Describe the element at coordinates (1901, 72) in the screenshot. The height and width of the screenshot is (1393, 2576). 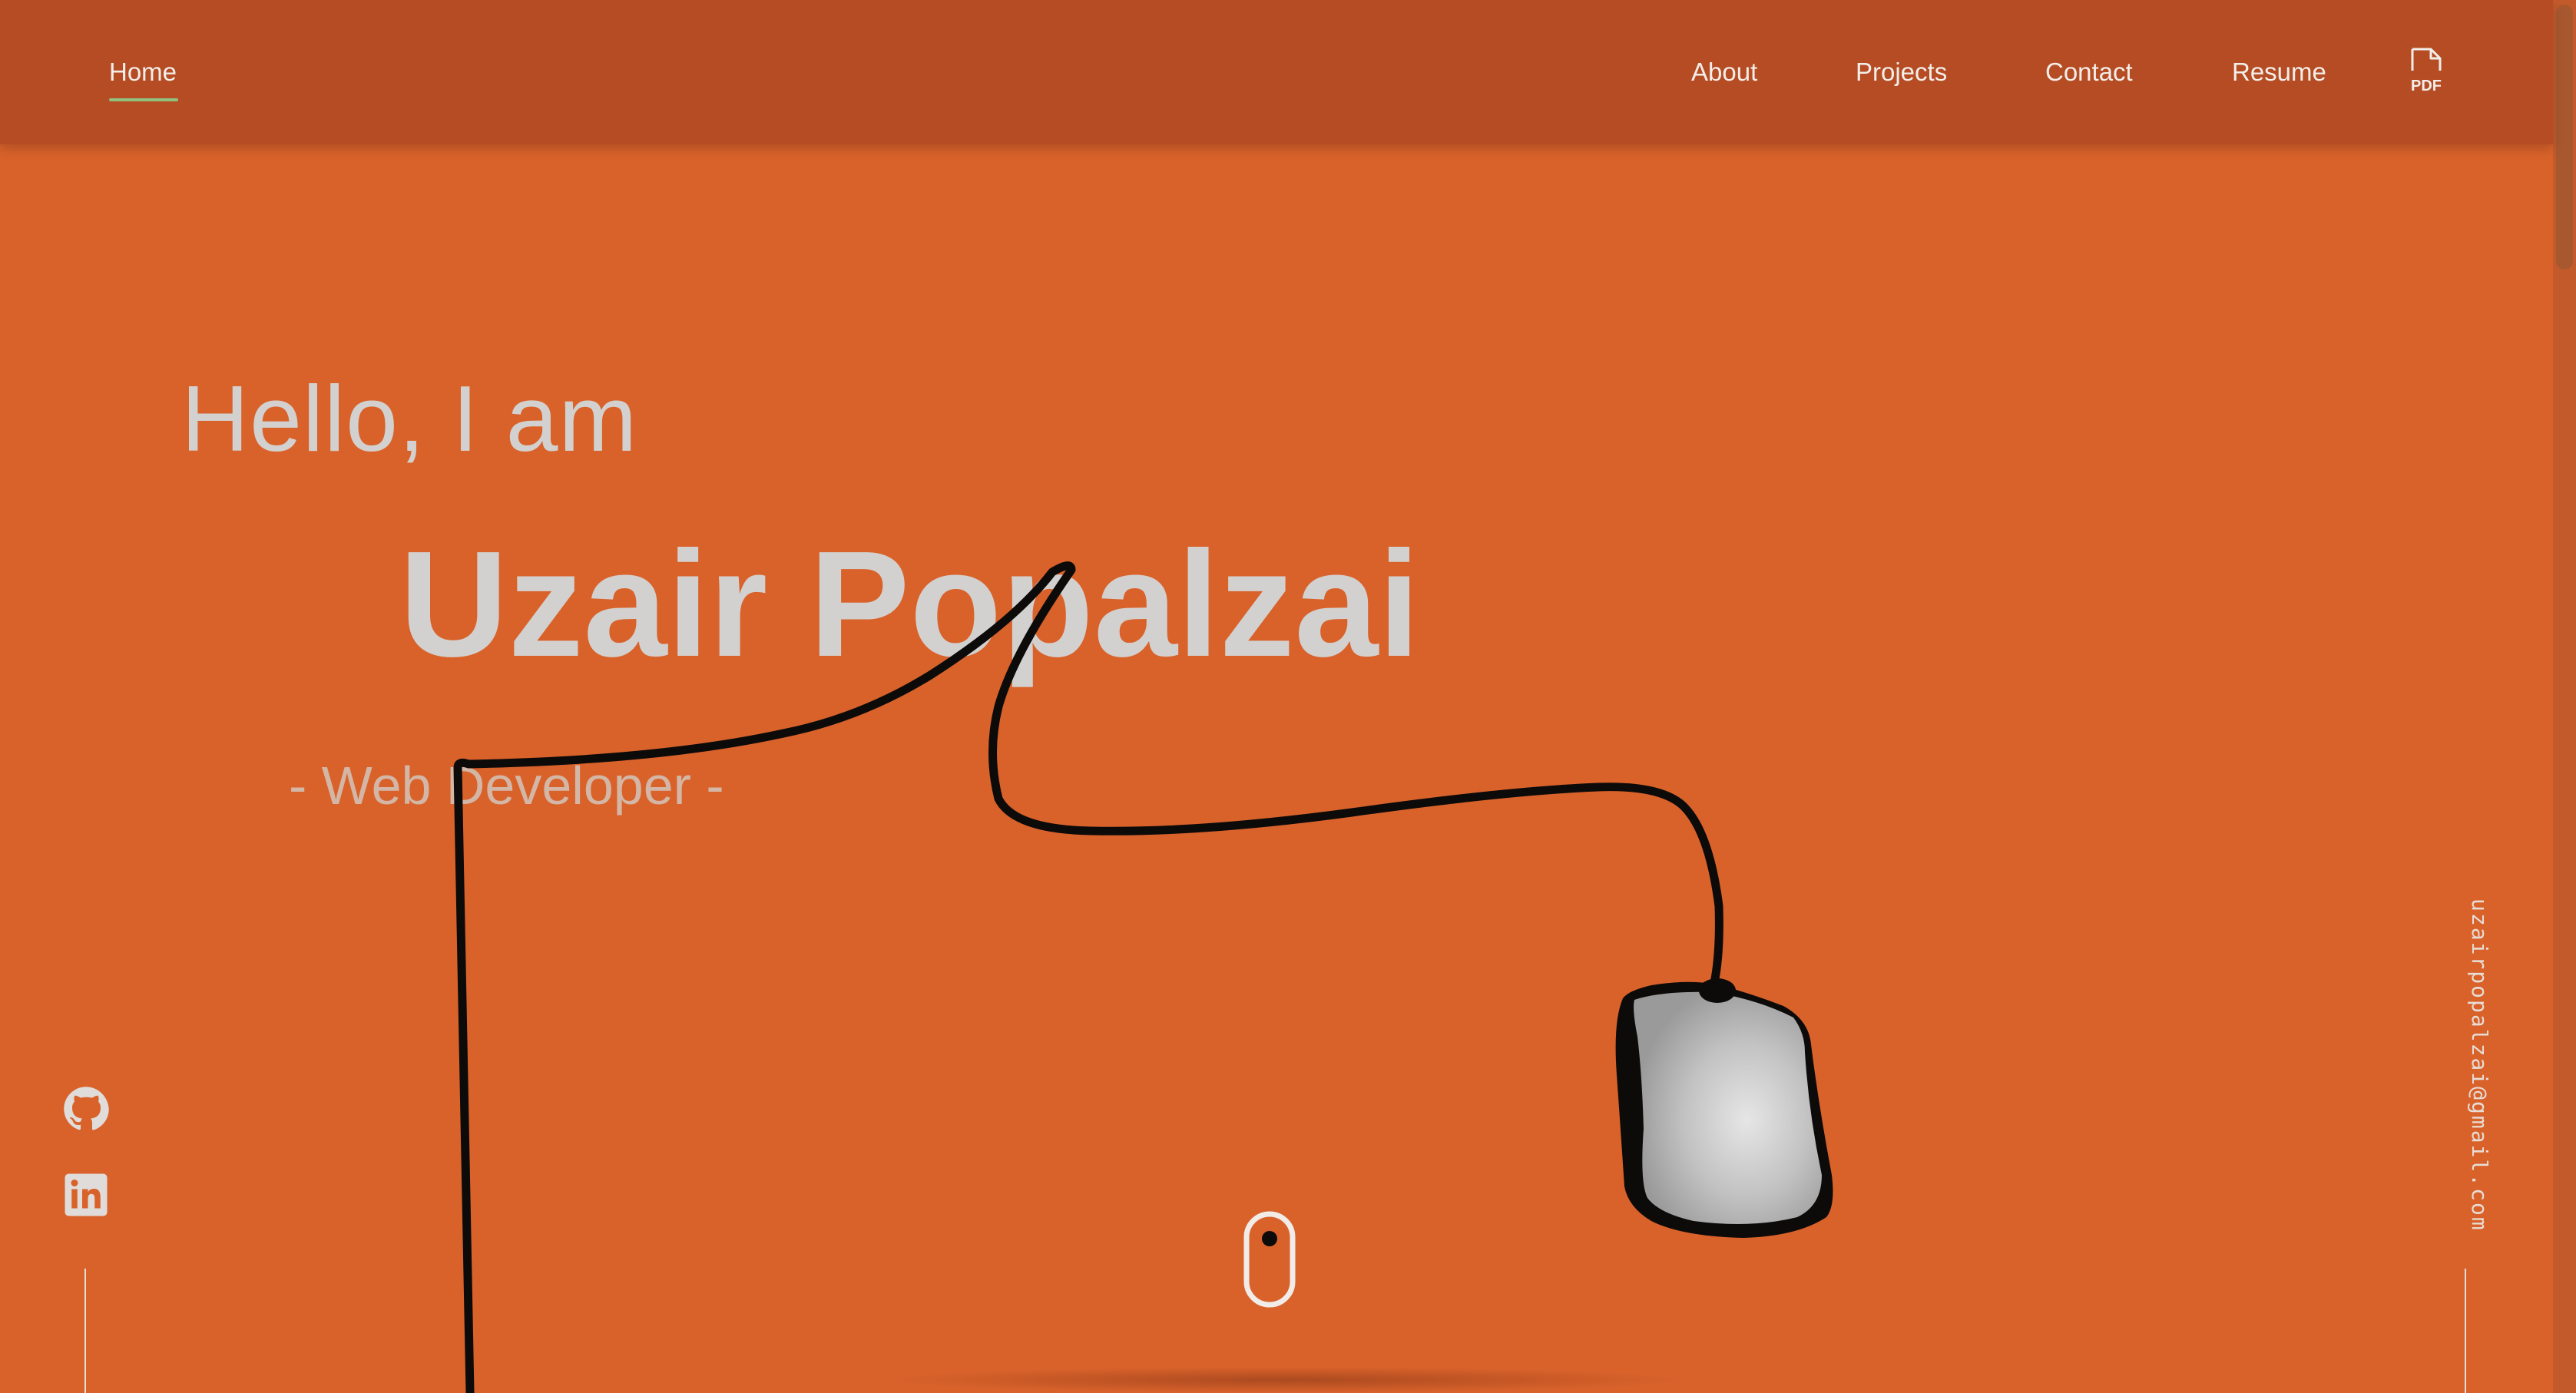
I see `nav-projects-link: Projects` at that location.